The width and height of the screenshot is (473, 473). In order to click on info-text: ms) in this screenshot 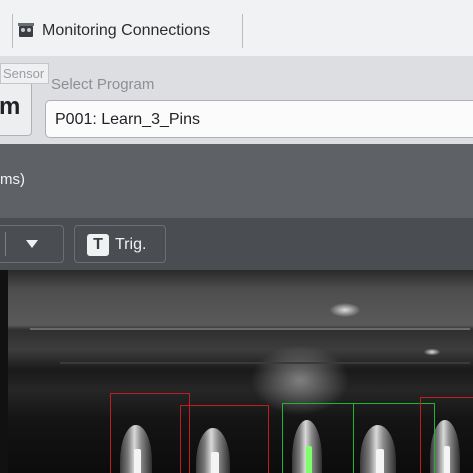, I will do `click(12, 179)`.